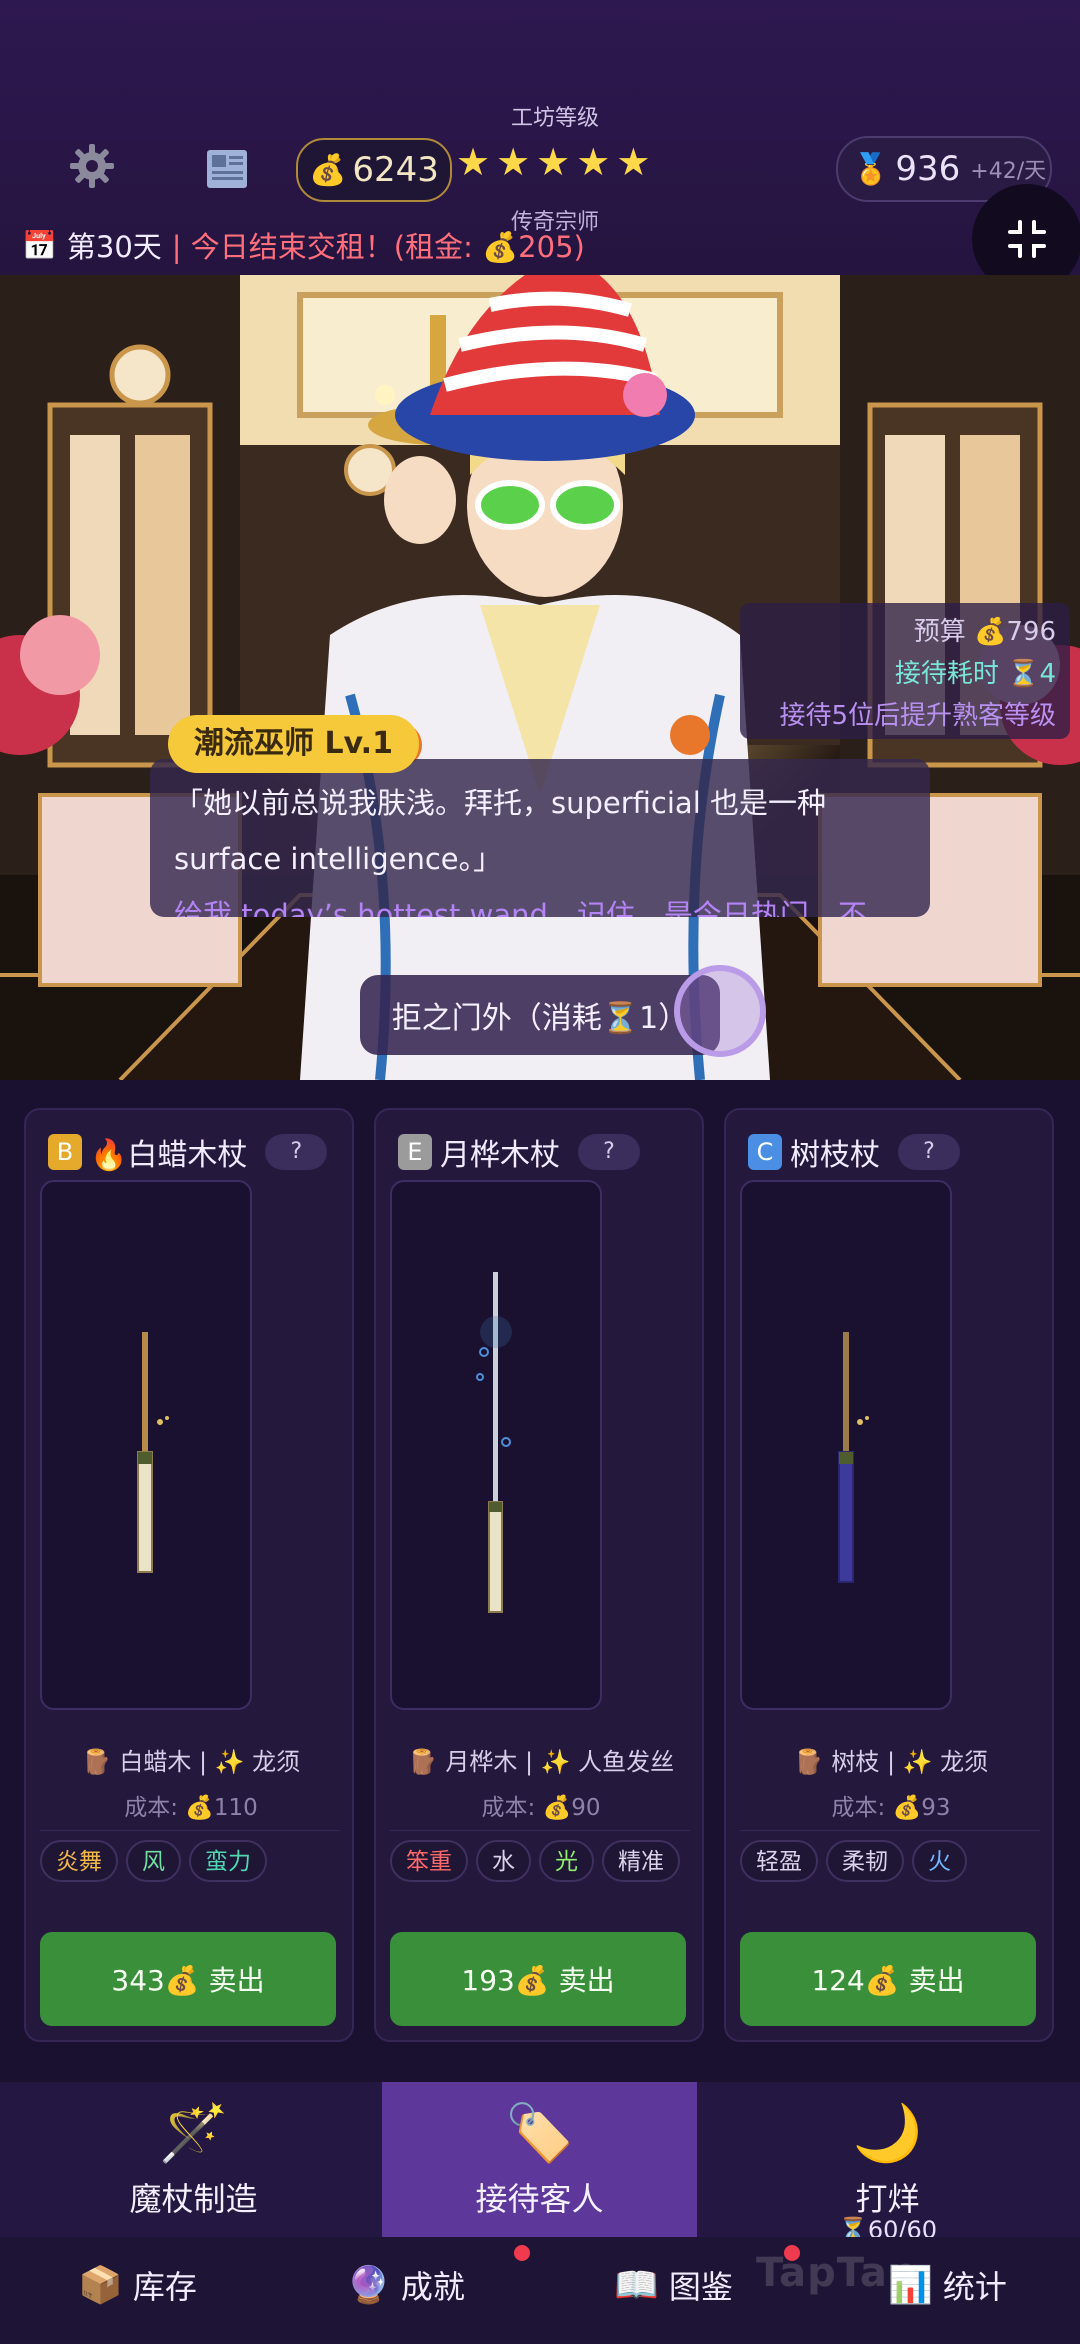 Image resolution: width=1080 pixels, height=2344 pixels. I want to click on secondary-navigation: 📦 库存 🔮 成就 📖 图鉴 📊 统计, so click(540, 2290).